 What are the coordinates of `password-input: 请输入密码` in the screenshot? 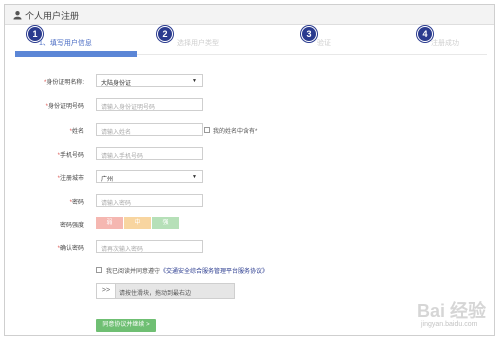 It's located at (149, 200).